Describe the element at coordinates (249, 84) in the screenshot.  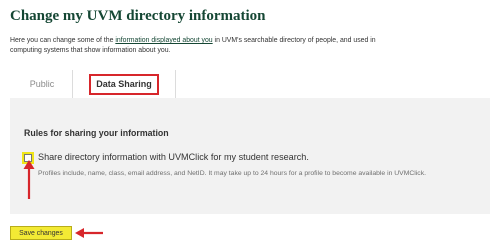
I see `profile-tabs: Public Data Sharing` at that location.